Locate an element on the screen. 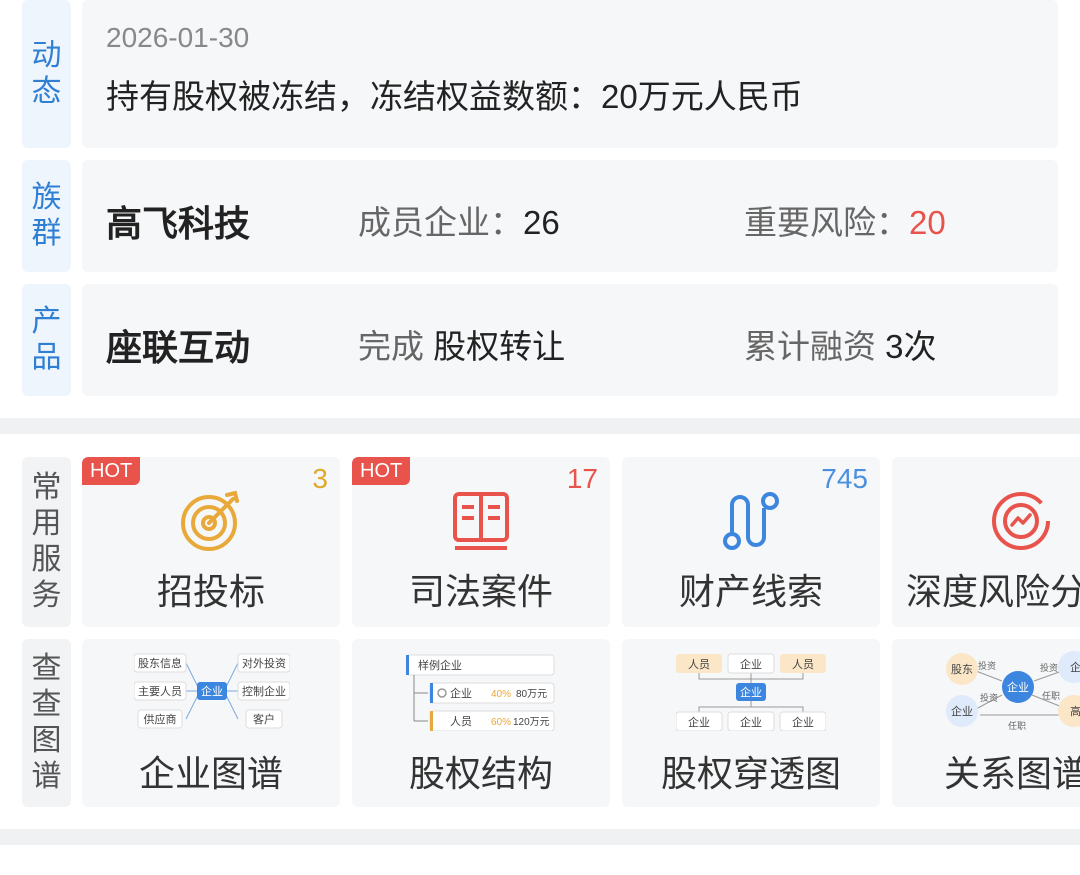  service-bidding: HOT 3 招投标 is located at coordinates (211, 542).